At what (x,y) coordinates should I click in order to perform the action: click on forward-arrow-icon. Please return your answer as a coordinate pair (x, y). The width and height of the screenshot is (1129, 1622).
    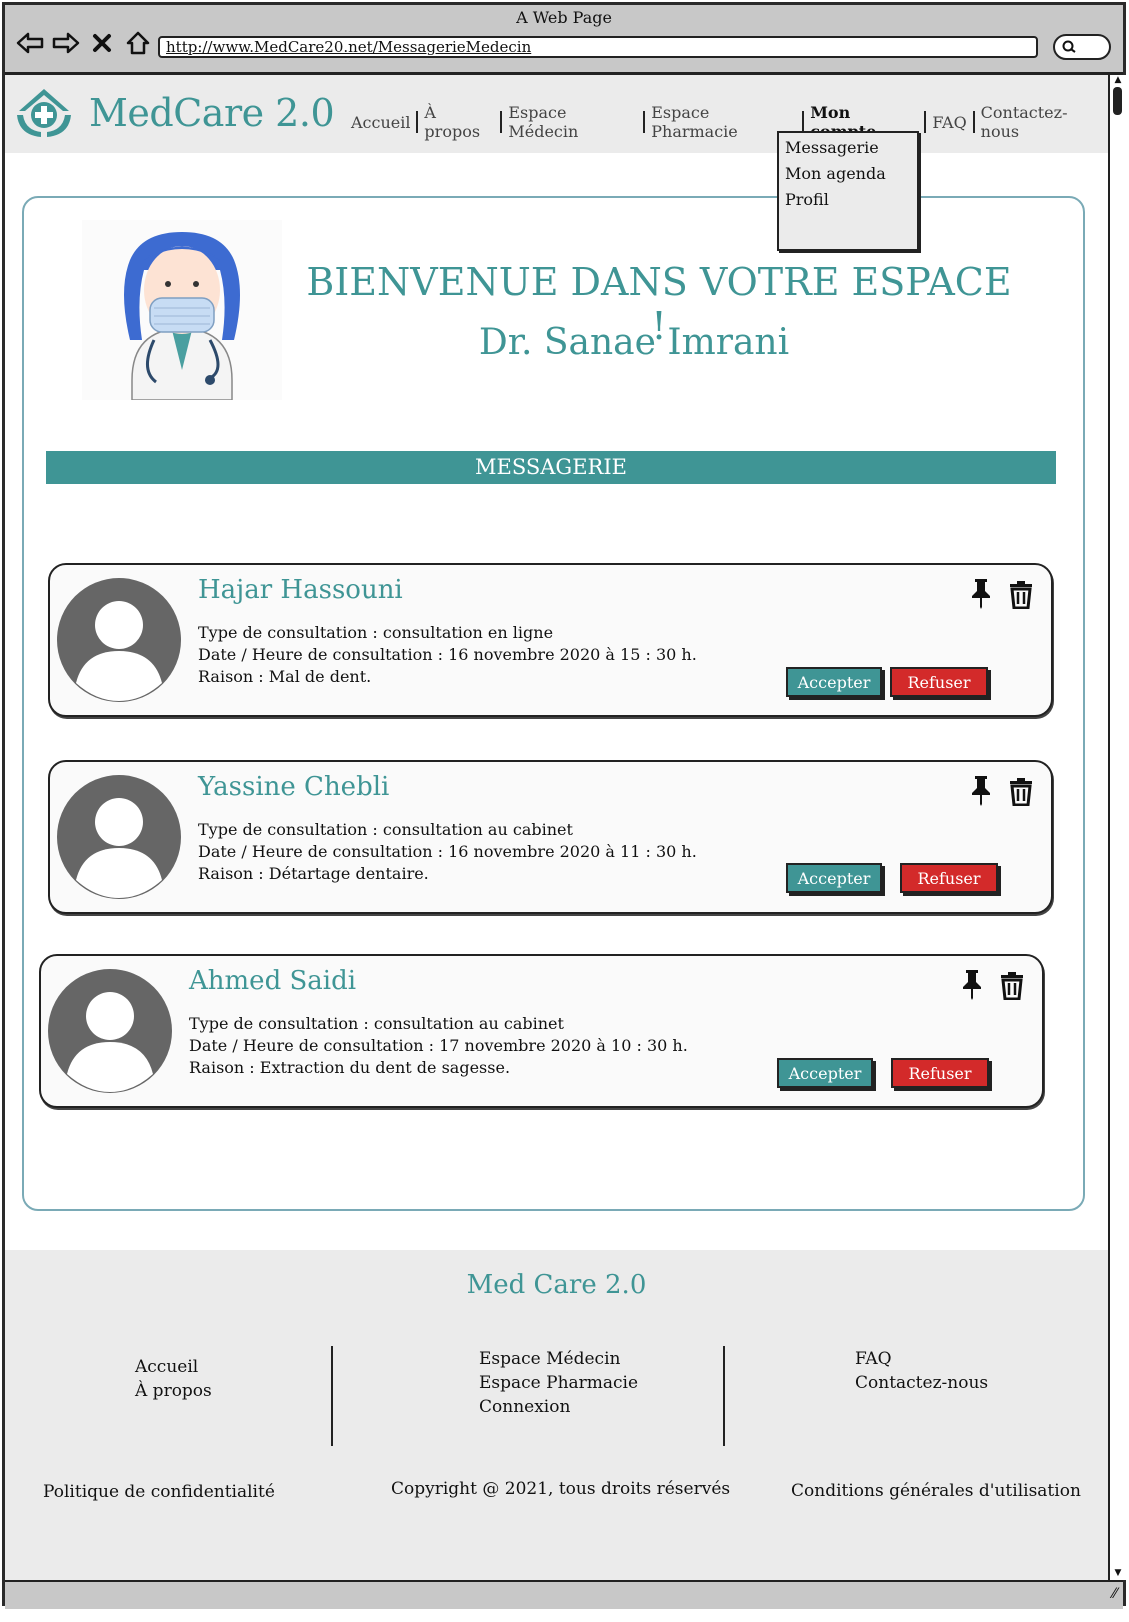
    Looking at the image, I should click on (66, 43).